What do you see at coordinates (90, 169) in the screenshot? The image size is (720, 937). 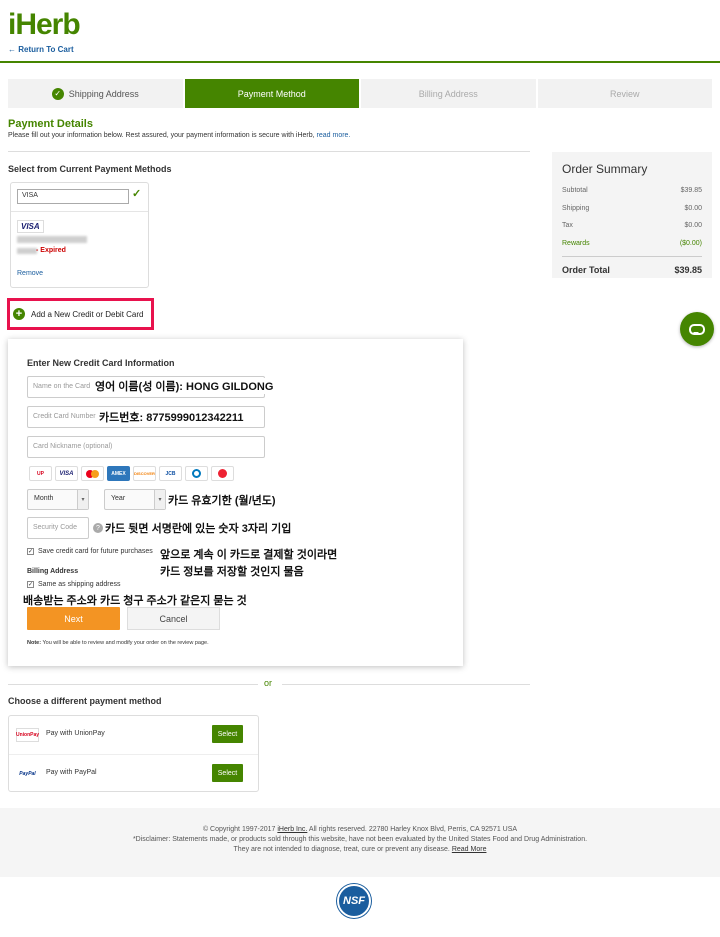 I see `current-methods-title: Select from Current Payment Methods` at bounding box center [90, 169].